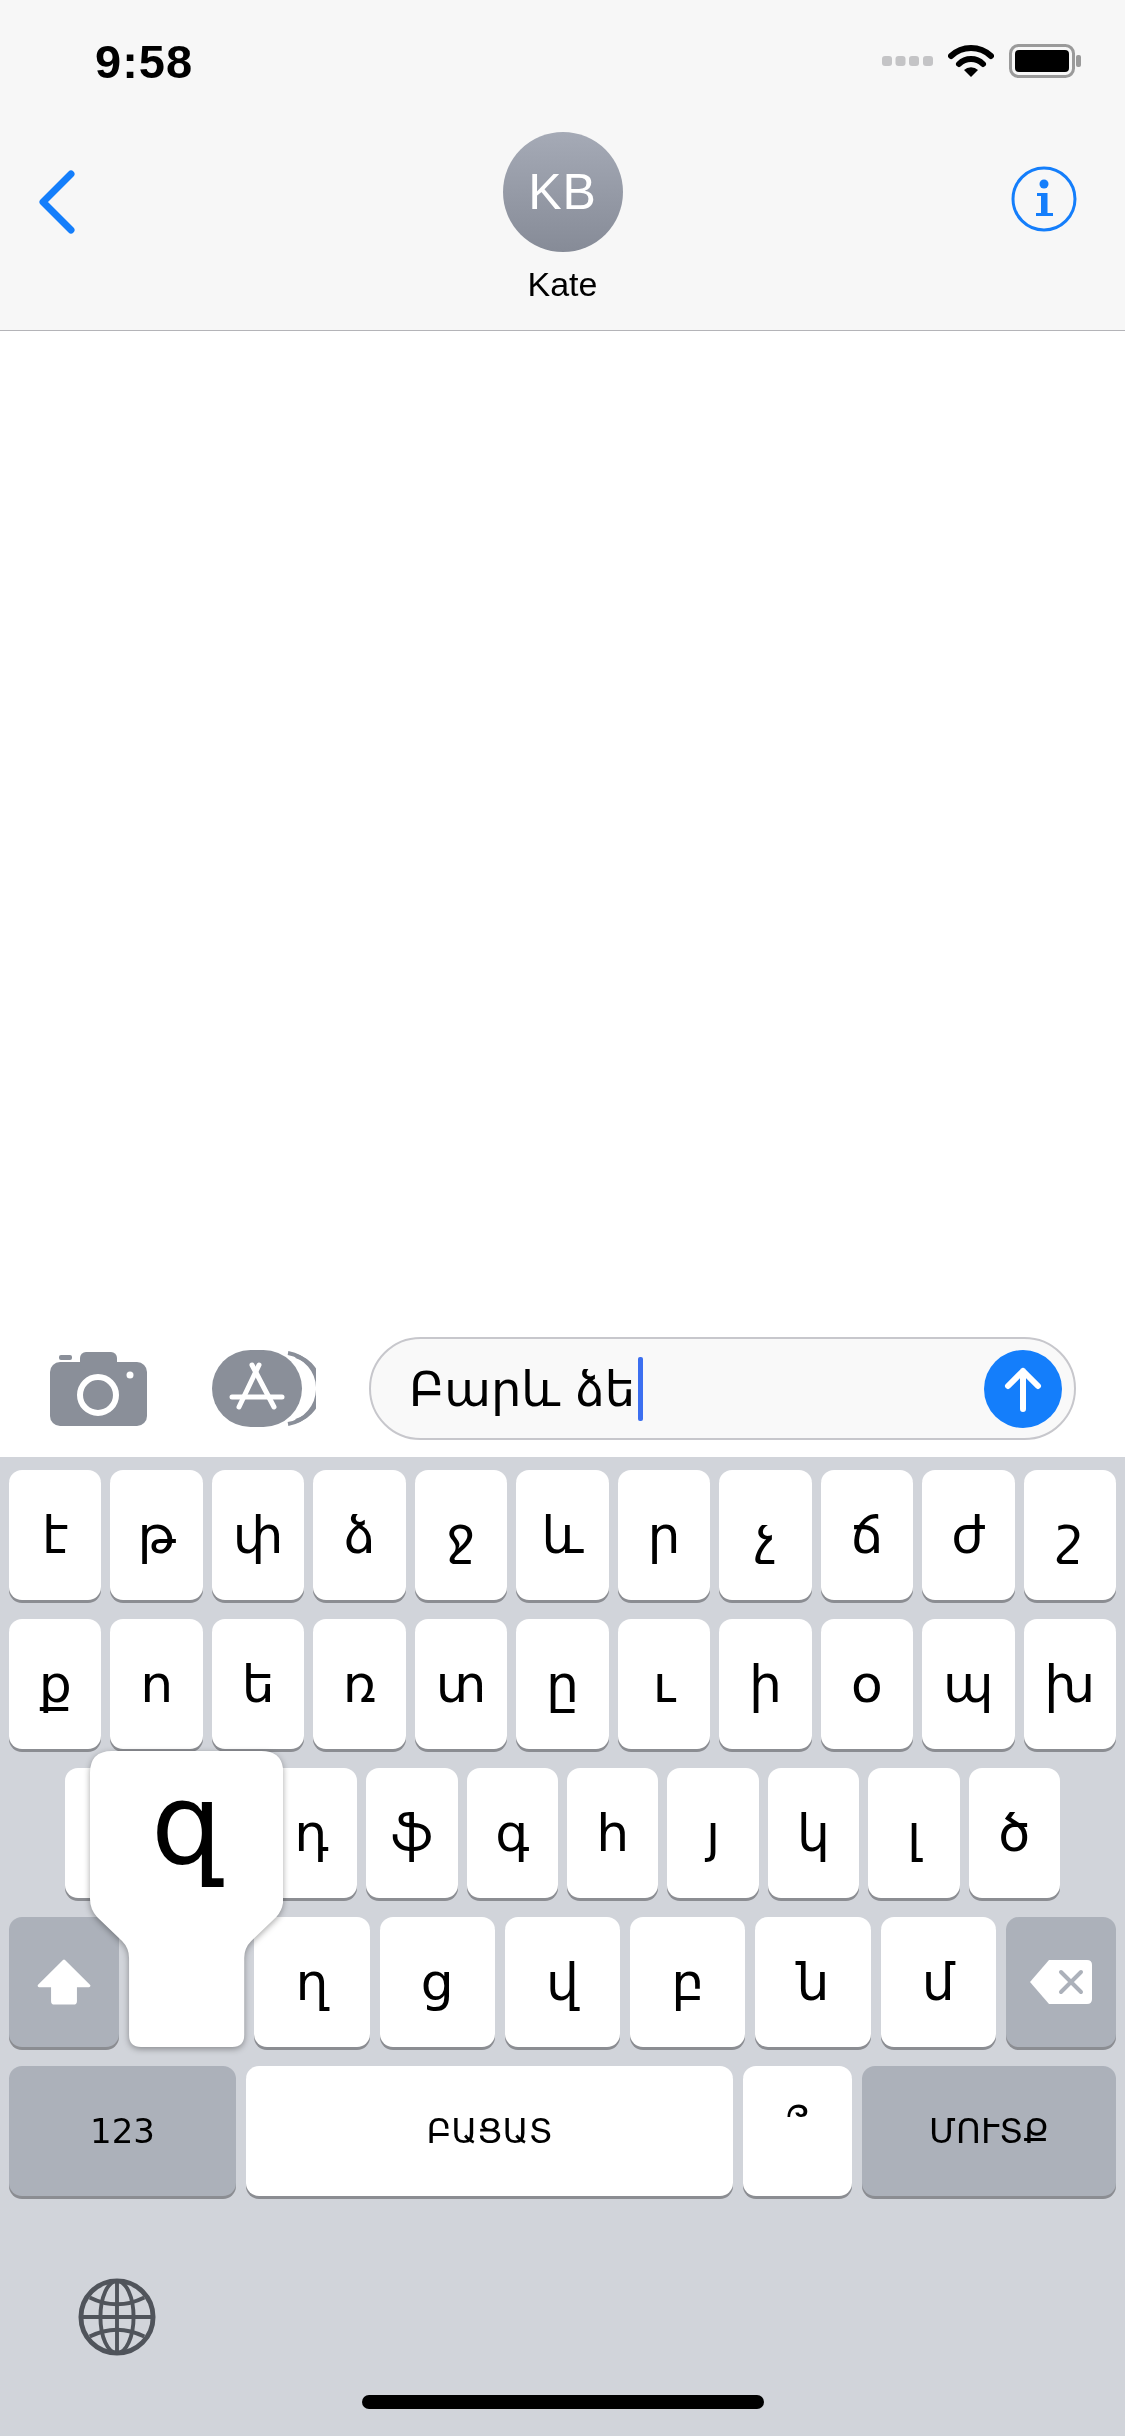 This screenshot has width=1125, height=2436. Describe the element at coordinates (989, 2131) in the screenshot. I see `return-key: ՄՈՒՏՔ` at that location.